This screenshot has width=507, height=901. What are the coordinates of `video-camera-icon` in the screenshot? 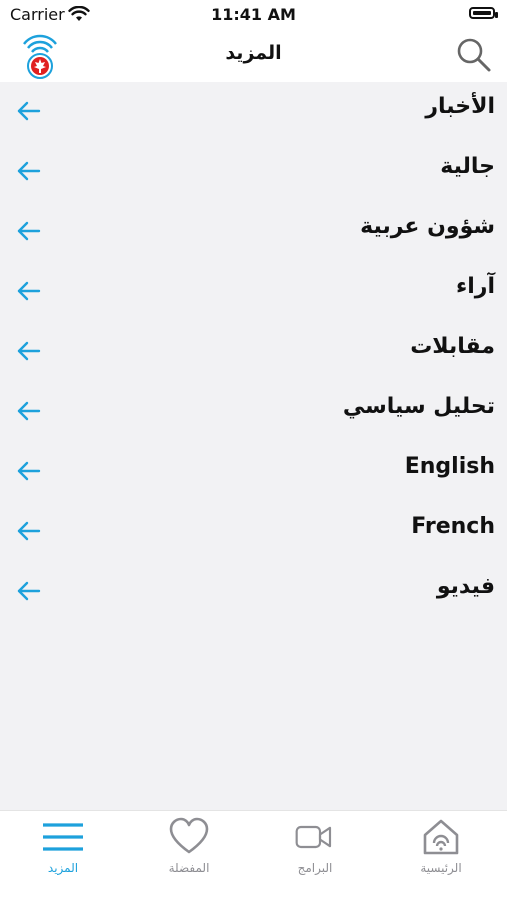 It's located at (313, 837).